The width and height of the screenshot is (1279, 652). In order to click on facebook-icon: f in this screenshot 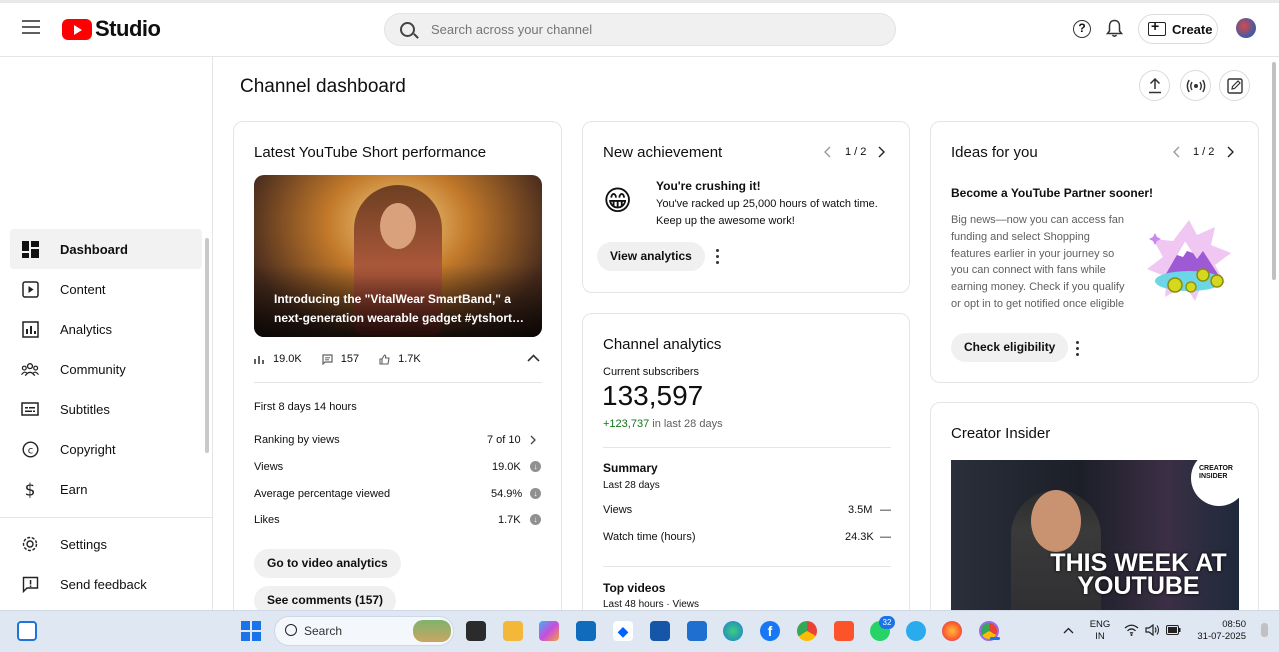, I will do `click(770, 631)`.